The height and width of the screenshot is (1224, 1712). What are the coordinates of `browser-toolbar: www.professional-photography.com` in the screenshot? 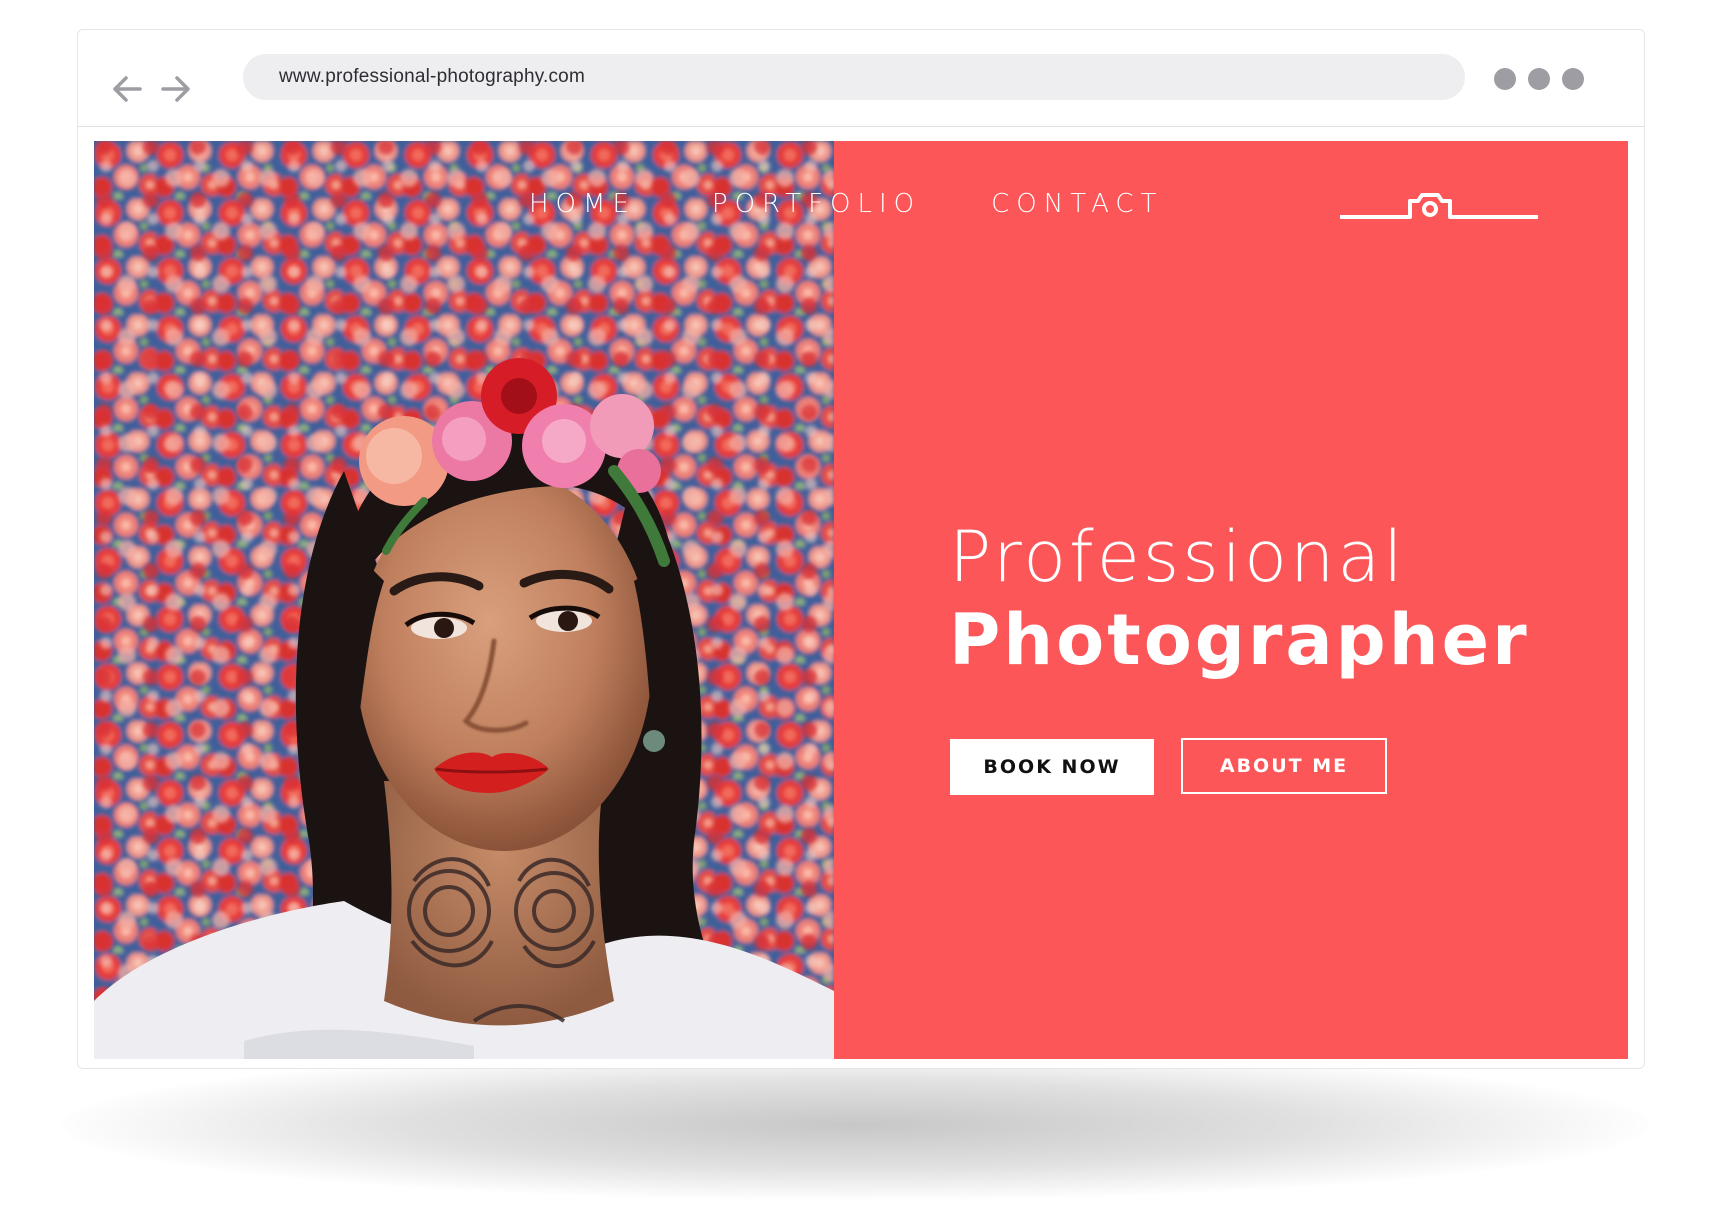 It's located at (861, 78).